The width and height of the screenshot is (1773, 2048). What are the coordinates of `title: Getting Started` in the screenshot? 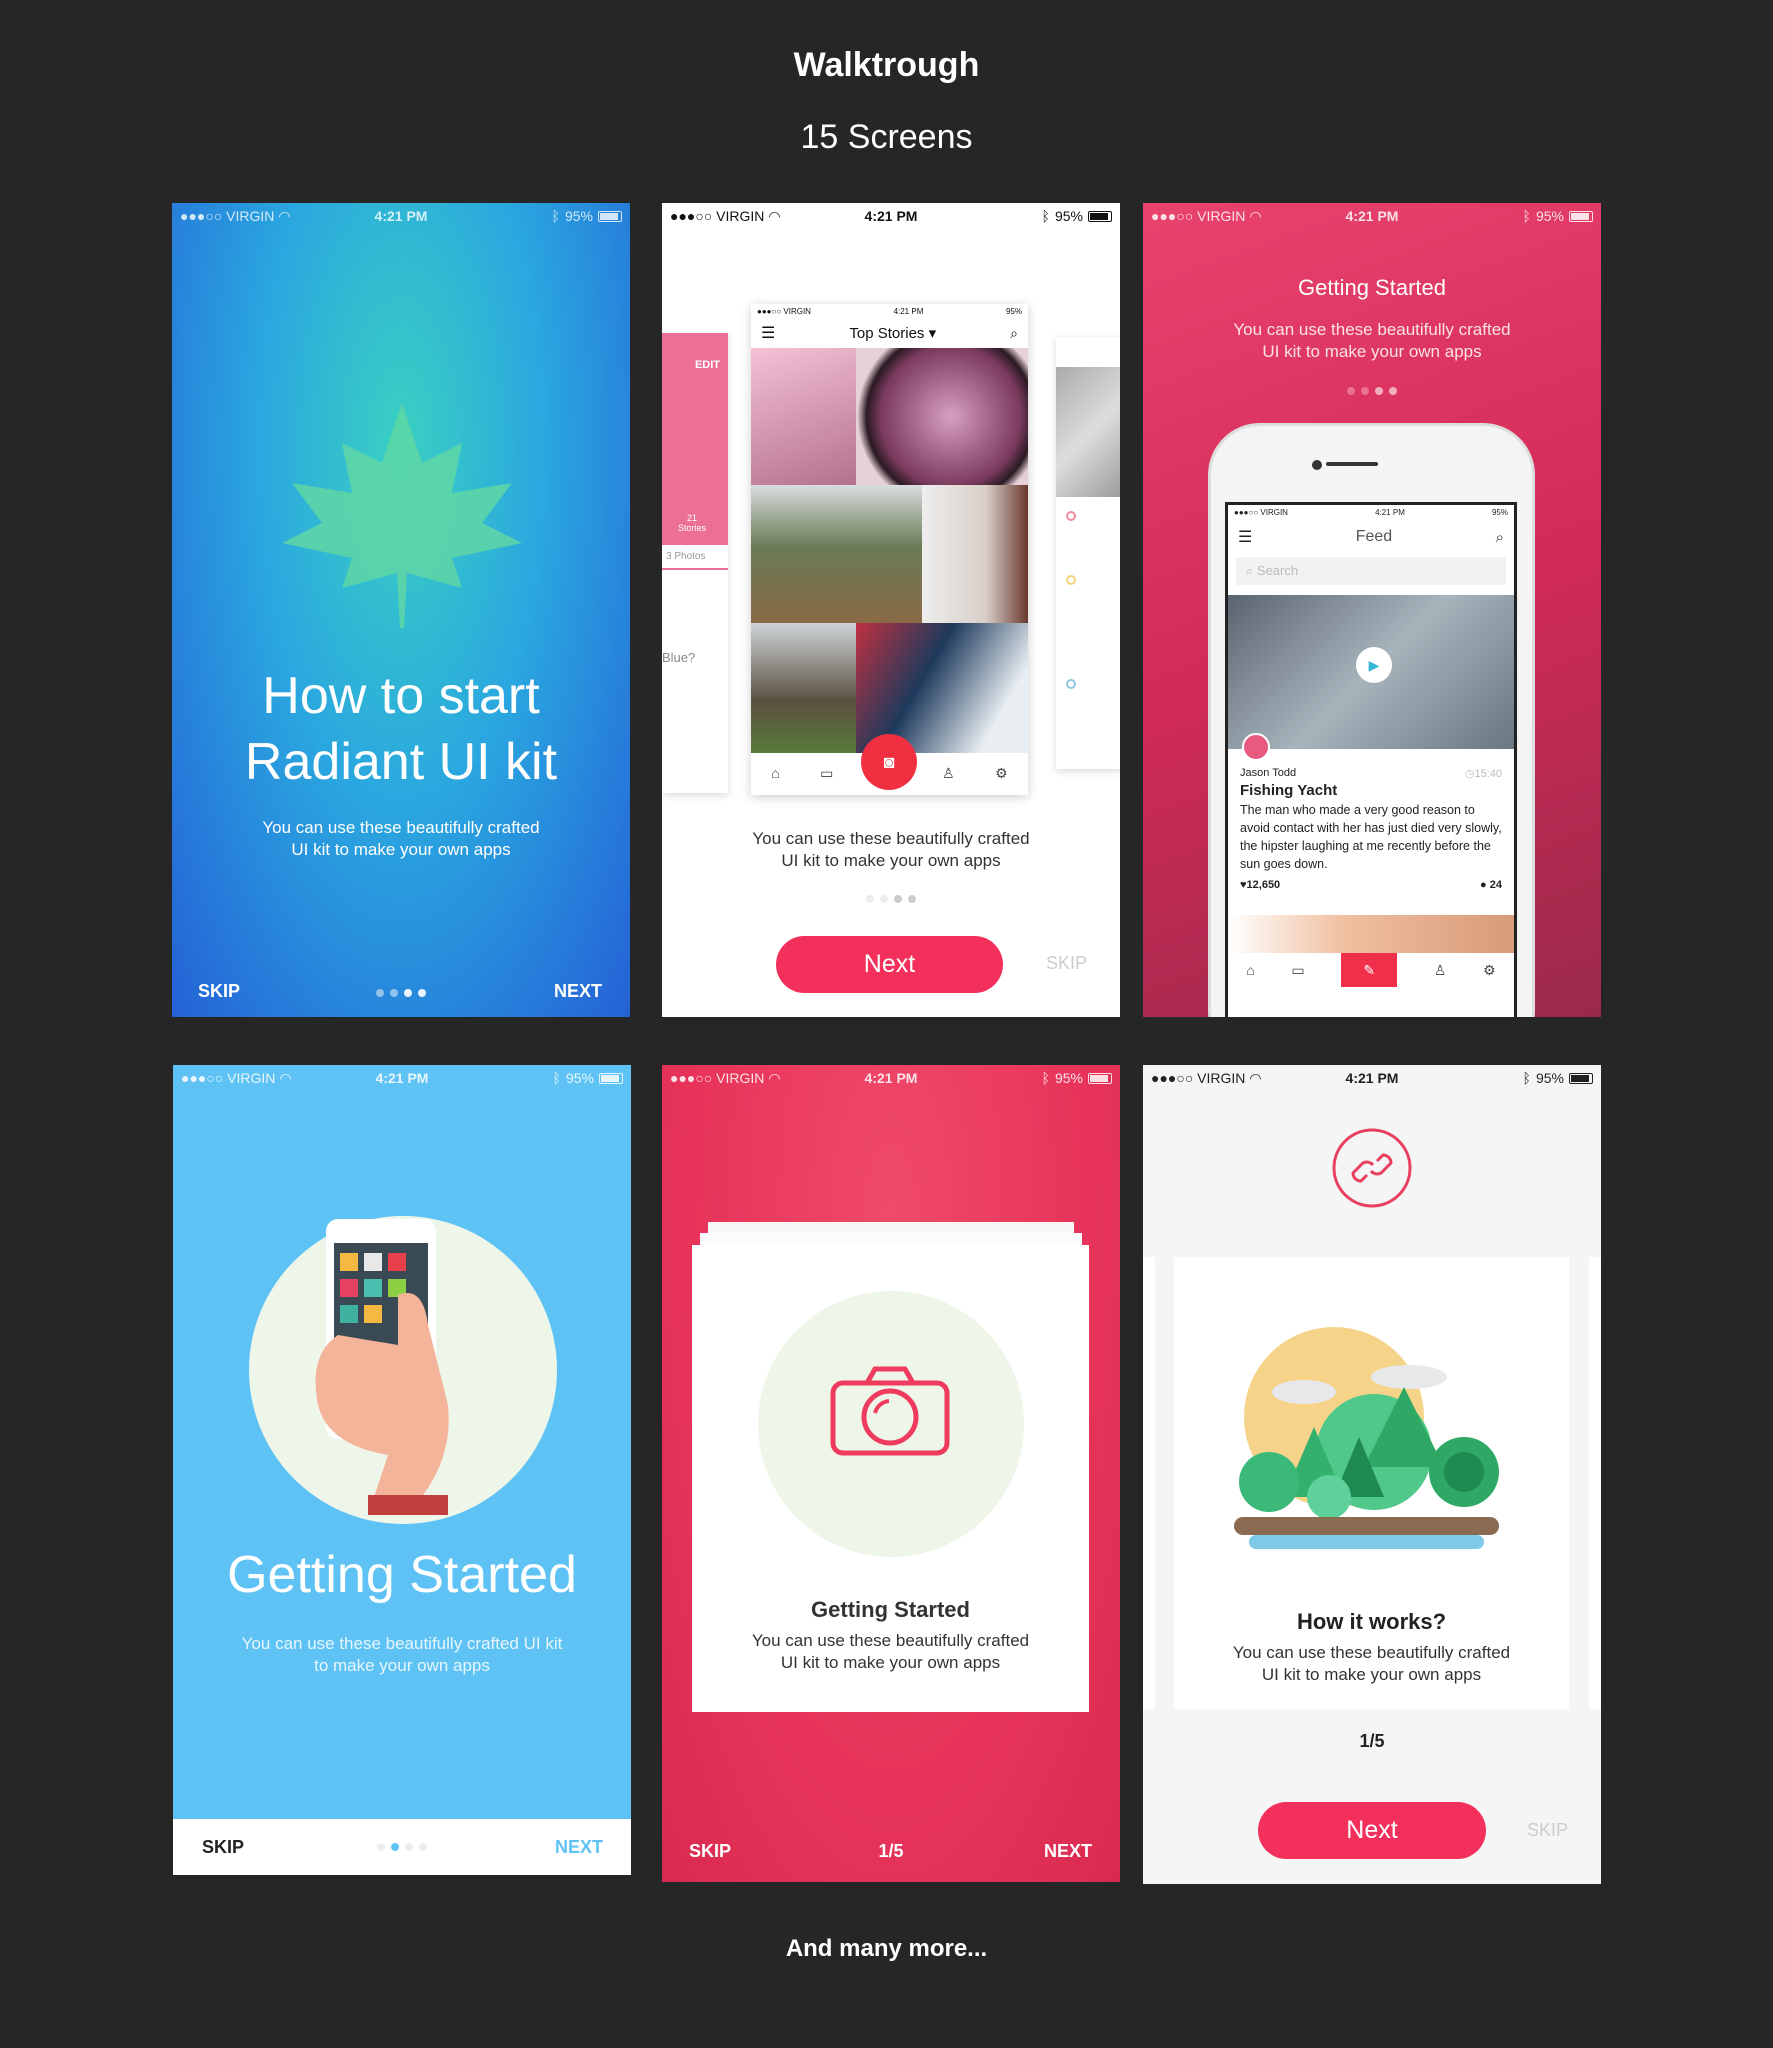 It's located at (890, 1609).